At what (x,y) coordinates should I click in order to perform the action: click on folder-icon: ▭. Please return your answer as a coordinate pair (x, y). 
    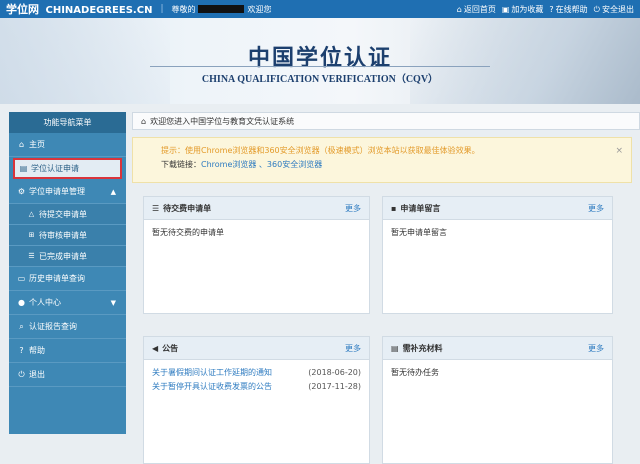
    Looking at the image, I should click on (21, 278).